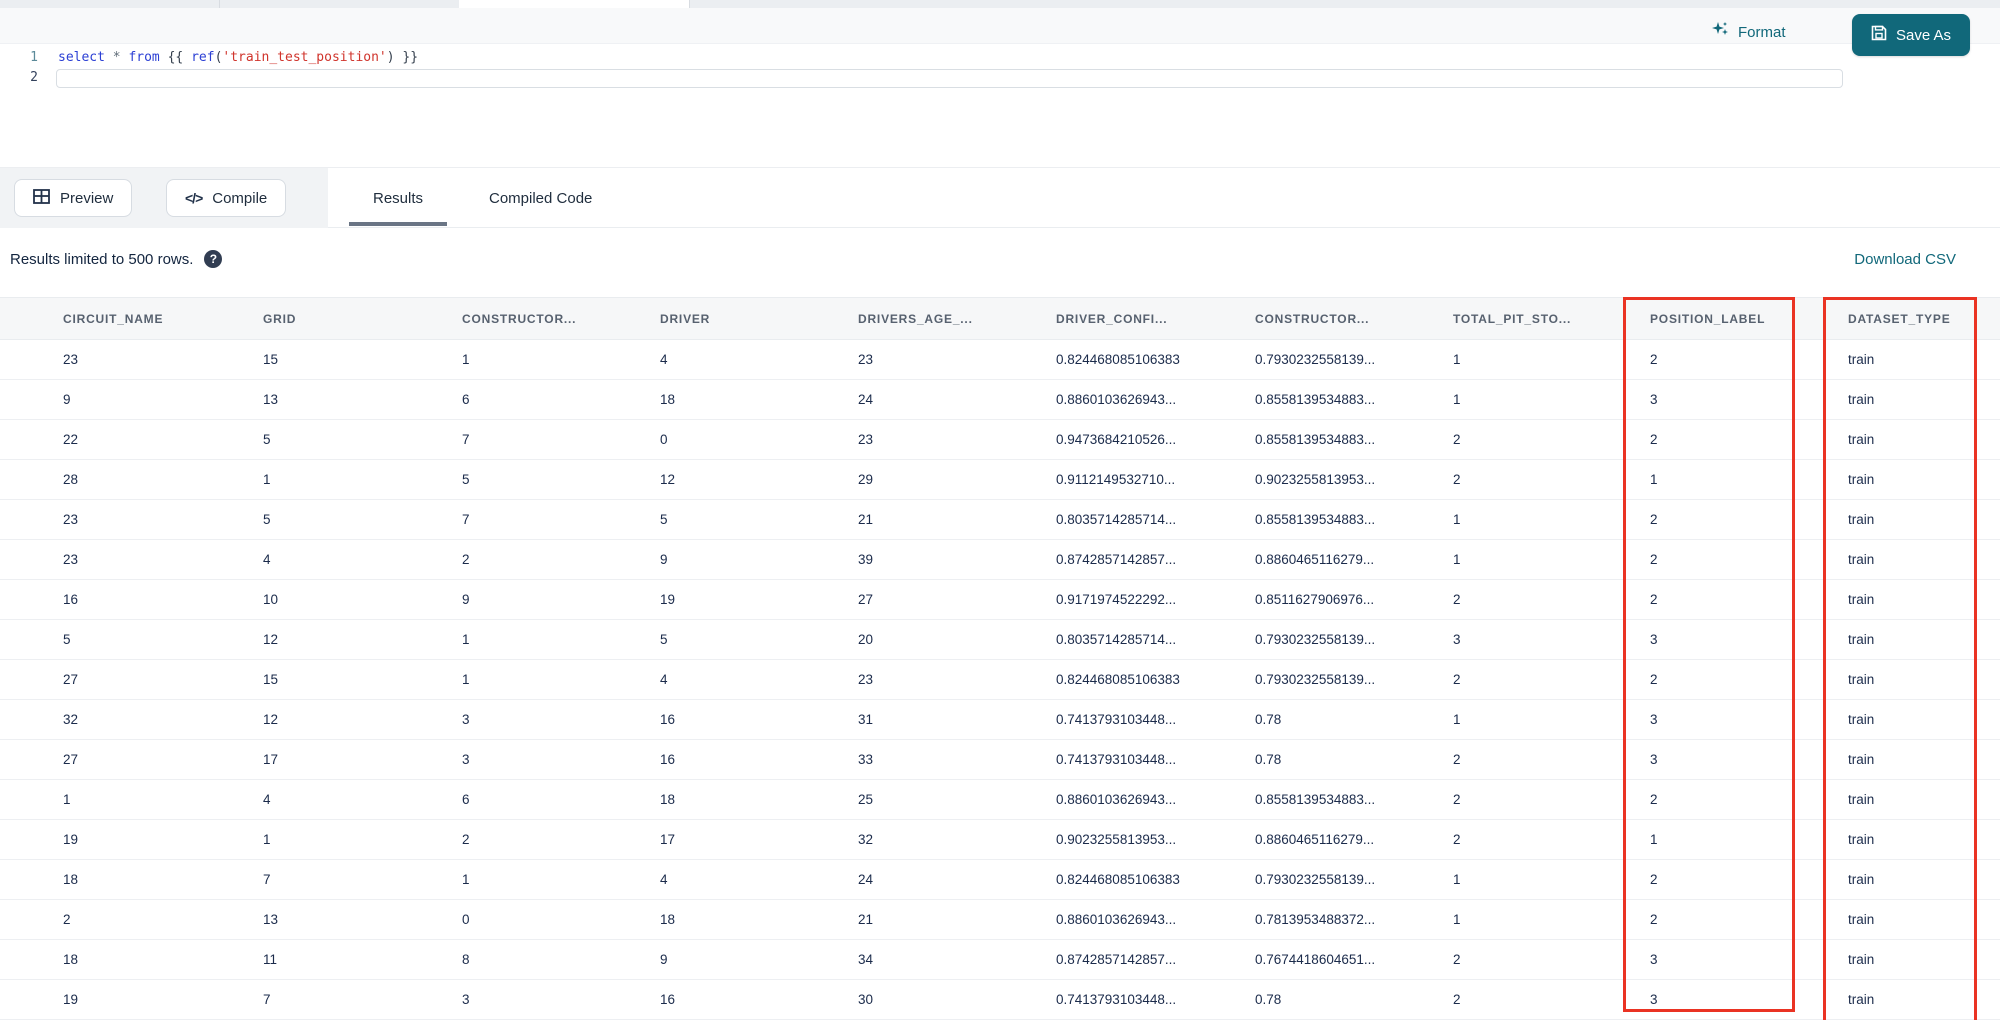 This screenshot has width=2000, height=1020. What do you see at coordinates (949, 78) in the screenshot?
I see `code-line-2-cursor-box` at bounding box center [949, 78].